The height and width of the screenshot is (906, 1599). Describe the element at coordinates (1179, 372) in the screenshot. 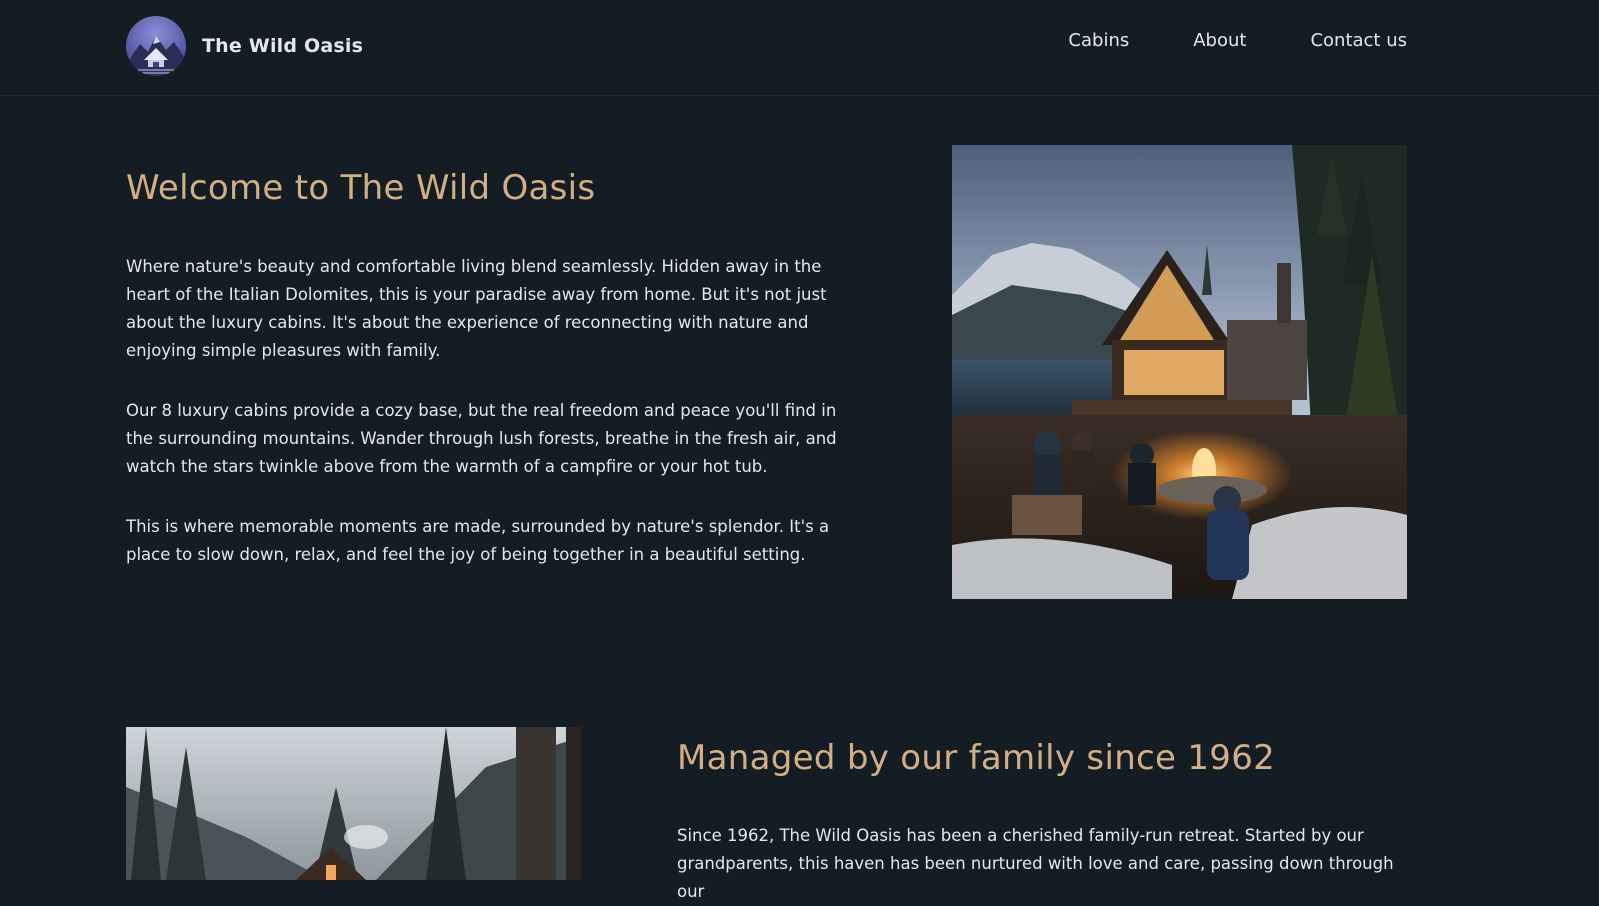

I see `cabin-campfire-image` at that location.